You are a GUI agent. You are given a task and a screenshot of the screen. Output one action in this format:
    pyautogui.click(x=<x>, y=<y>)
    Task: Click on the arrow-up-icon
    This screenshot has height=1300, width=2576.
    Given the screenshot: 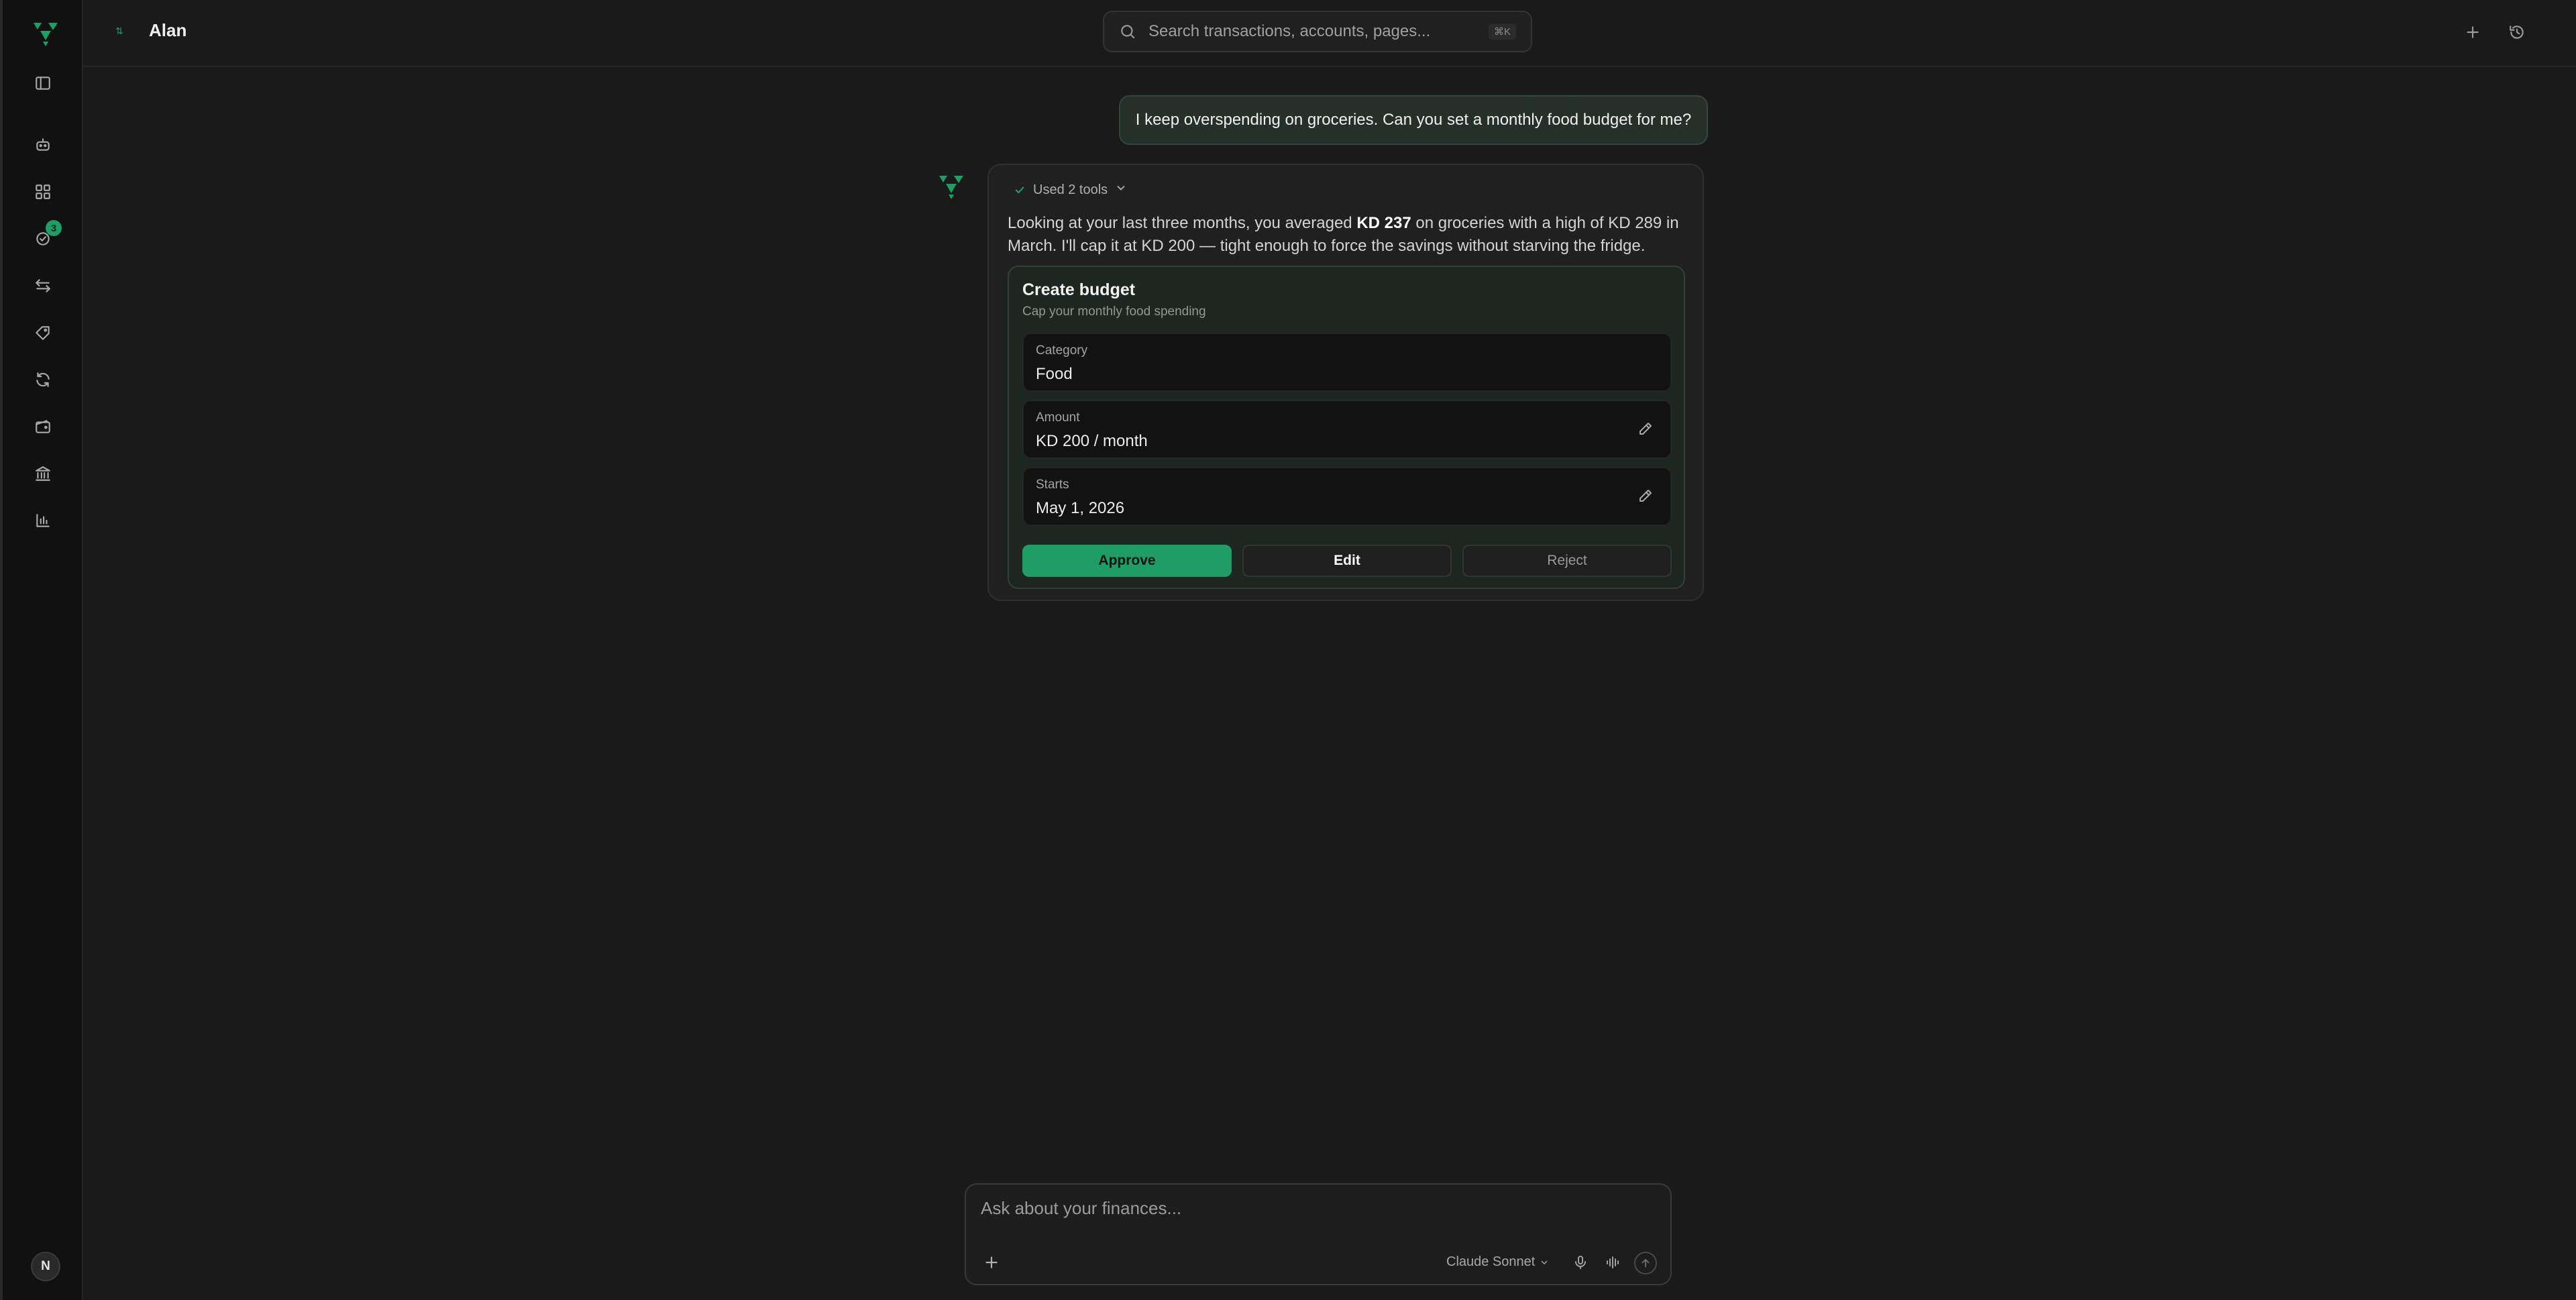 What is the action you would take?
    pyautogui.click(x=1646, y=1263)
    